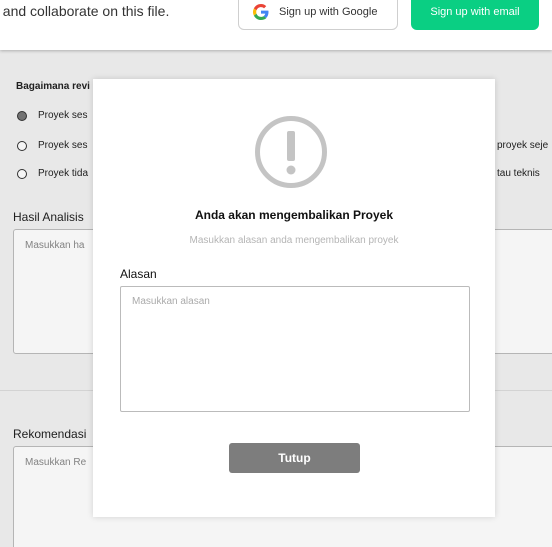 The image size is (552, 547). What do you see at coordinates (295, 349) in the screenshot?
I see `reason-textarea: Masukkan alasan` at bounding box center [295, 349].